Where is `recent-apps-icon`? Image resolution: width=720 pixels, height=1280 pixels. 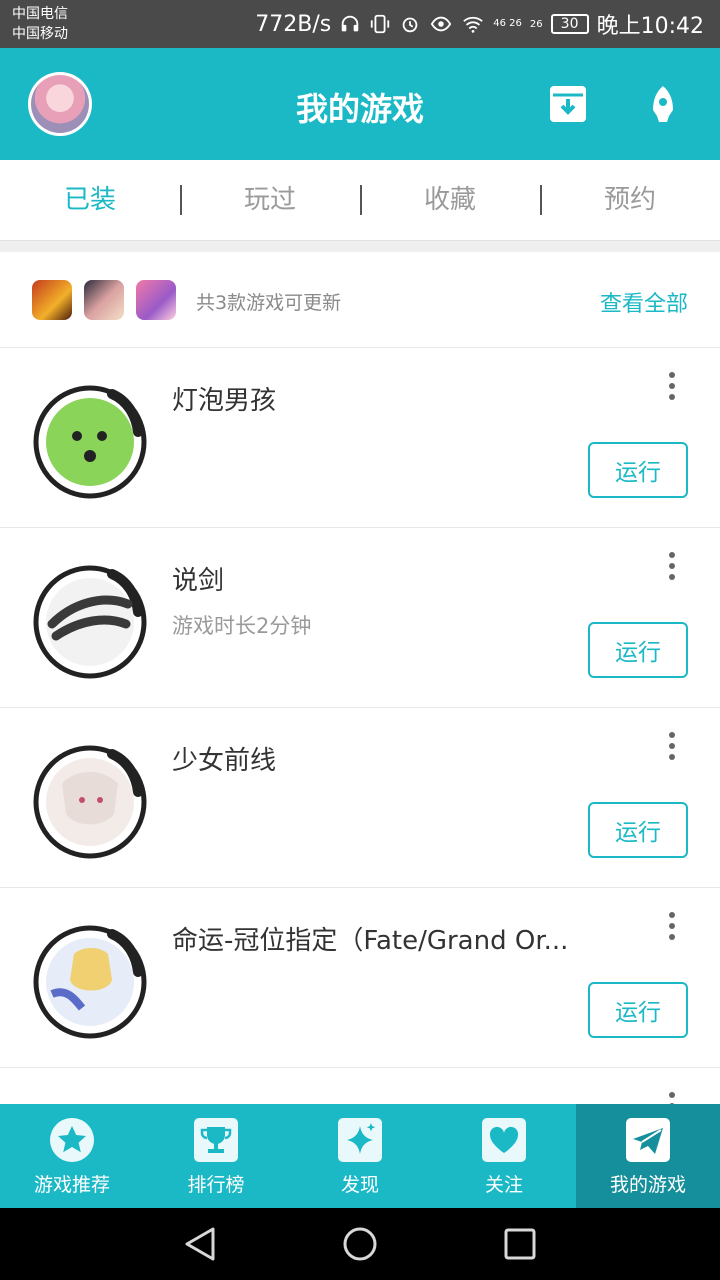 recent-apps-icon is located at coordinates (520, 1244).